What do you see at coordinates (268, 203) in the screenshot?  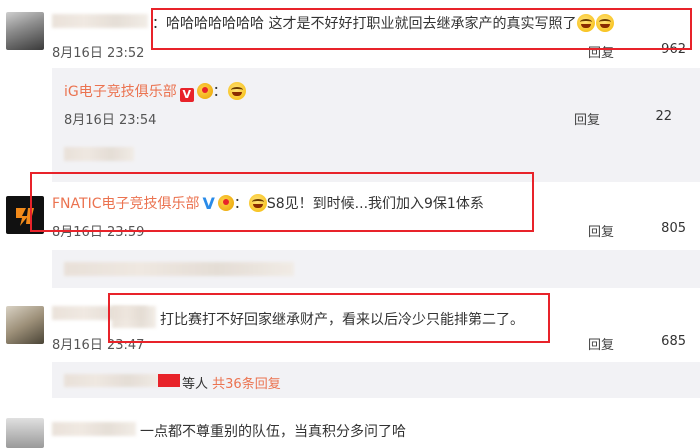 I see `comment-text: FNATIC电子竞技俱乐部 V： S8见！到时候...我们加入9保1体系` at bounding box center [268, 203].